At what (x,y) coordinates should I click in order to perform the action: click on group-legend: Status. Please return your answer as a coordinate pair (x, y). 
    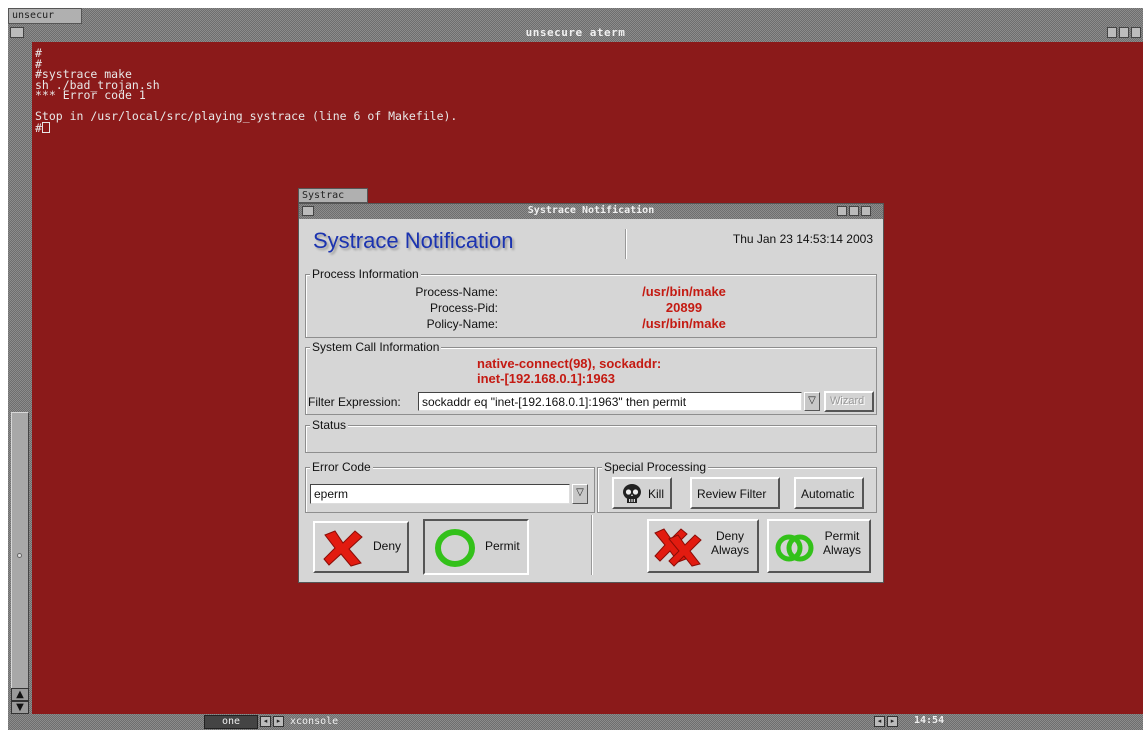
    Looking at the image, I should click on (329, 425).